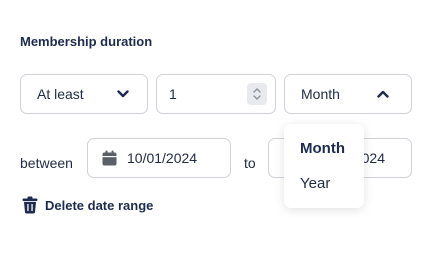  Describe the element at coordinates (332, 149) in the screenshot. I see `unit-option-month: Month` at that location.